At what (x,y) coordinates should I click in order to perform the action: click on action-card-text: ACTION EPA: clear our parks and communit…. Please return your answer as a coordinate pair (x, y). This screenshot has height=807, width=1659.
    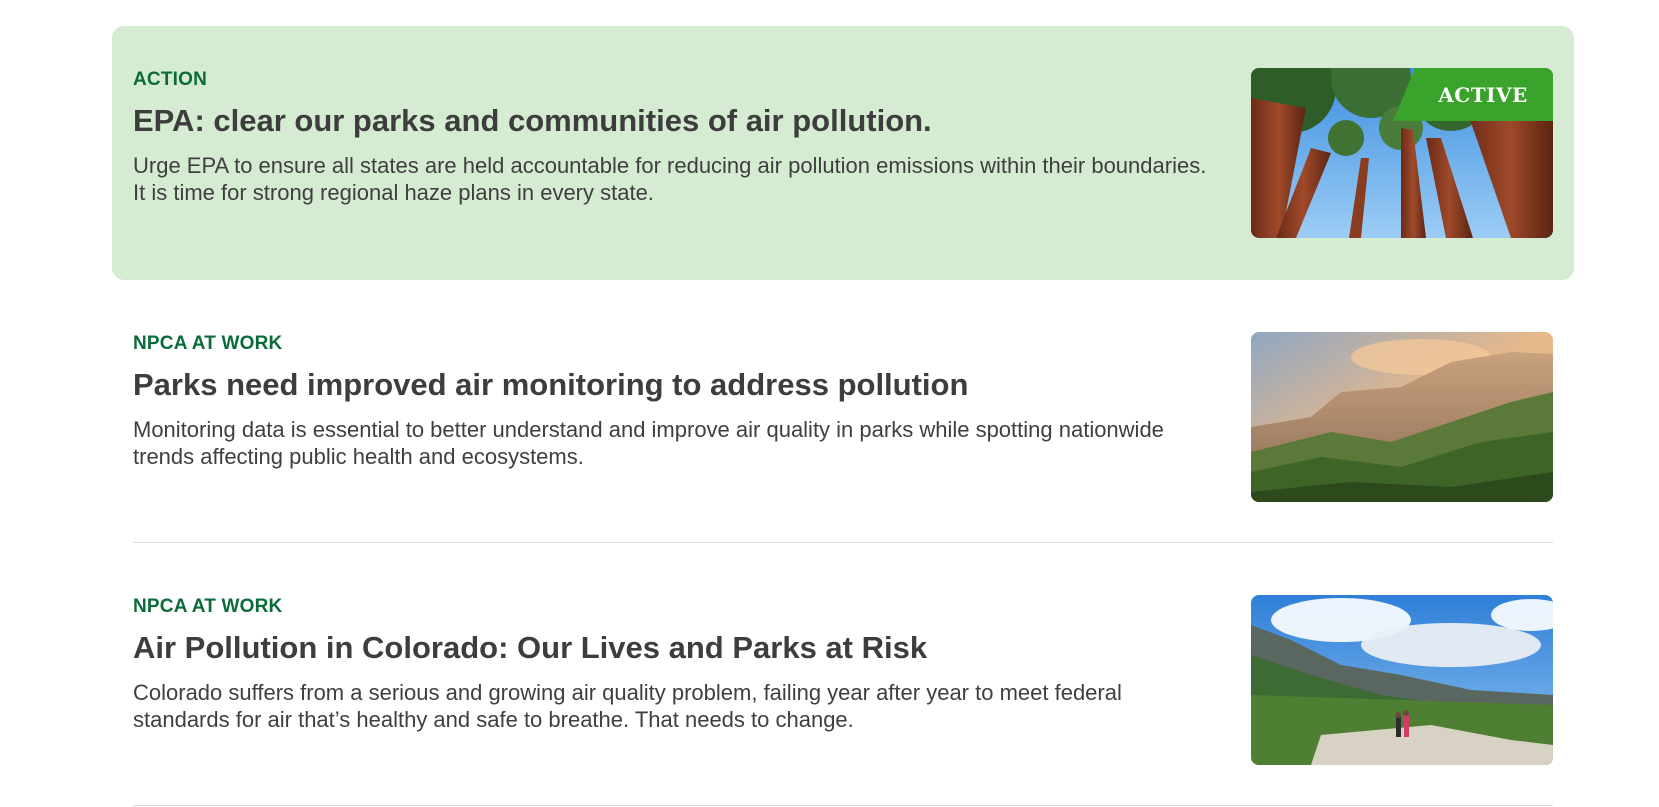
    Looking at the image, I should click on (670, 137).